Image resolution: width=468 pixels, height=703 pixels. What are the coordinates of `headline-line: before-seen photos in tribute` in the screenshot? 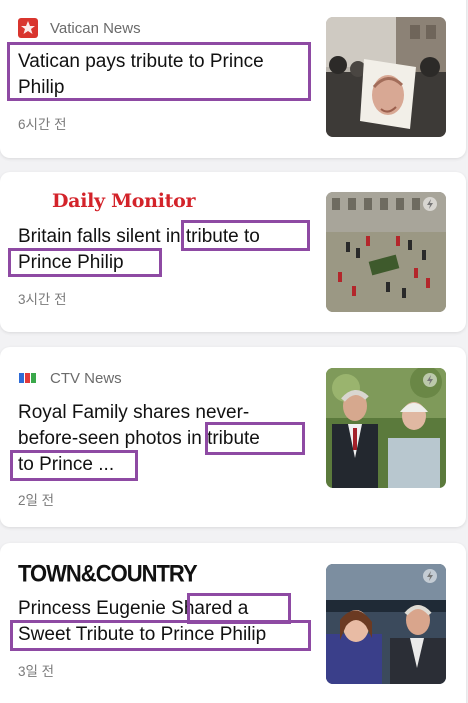 It's located at (139, 438).